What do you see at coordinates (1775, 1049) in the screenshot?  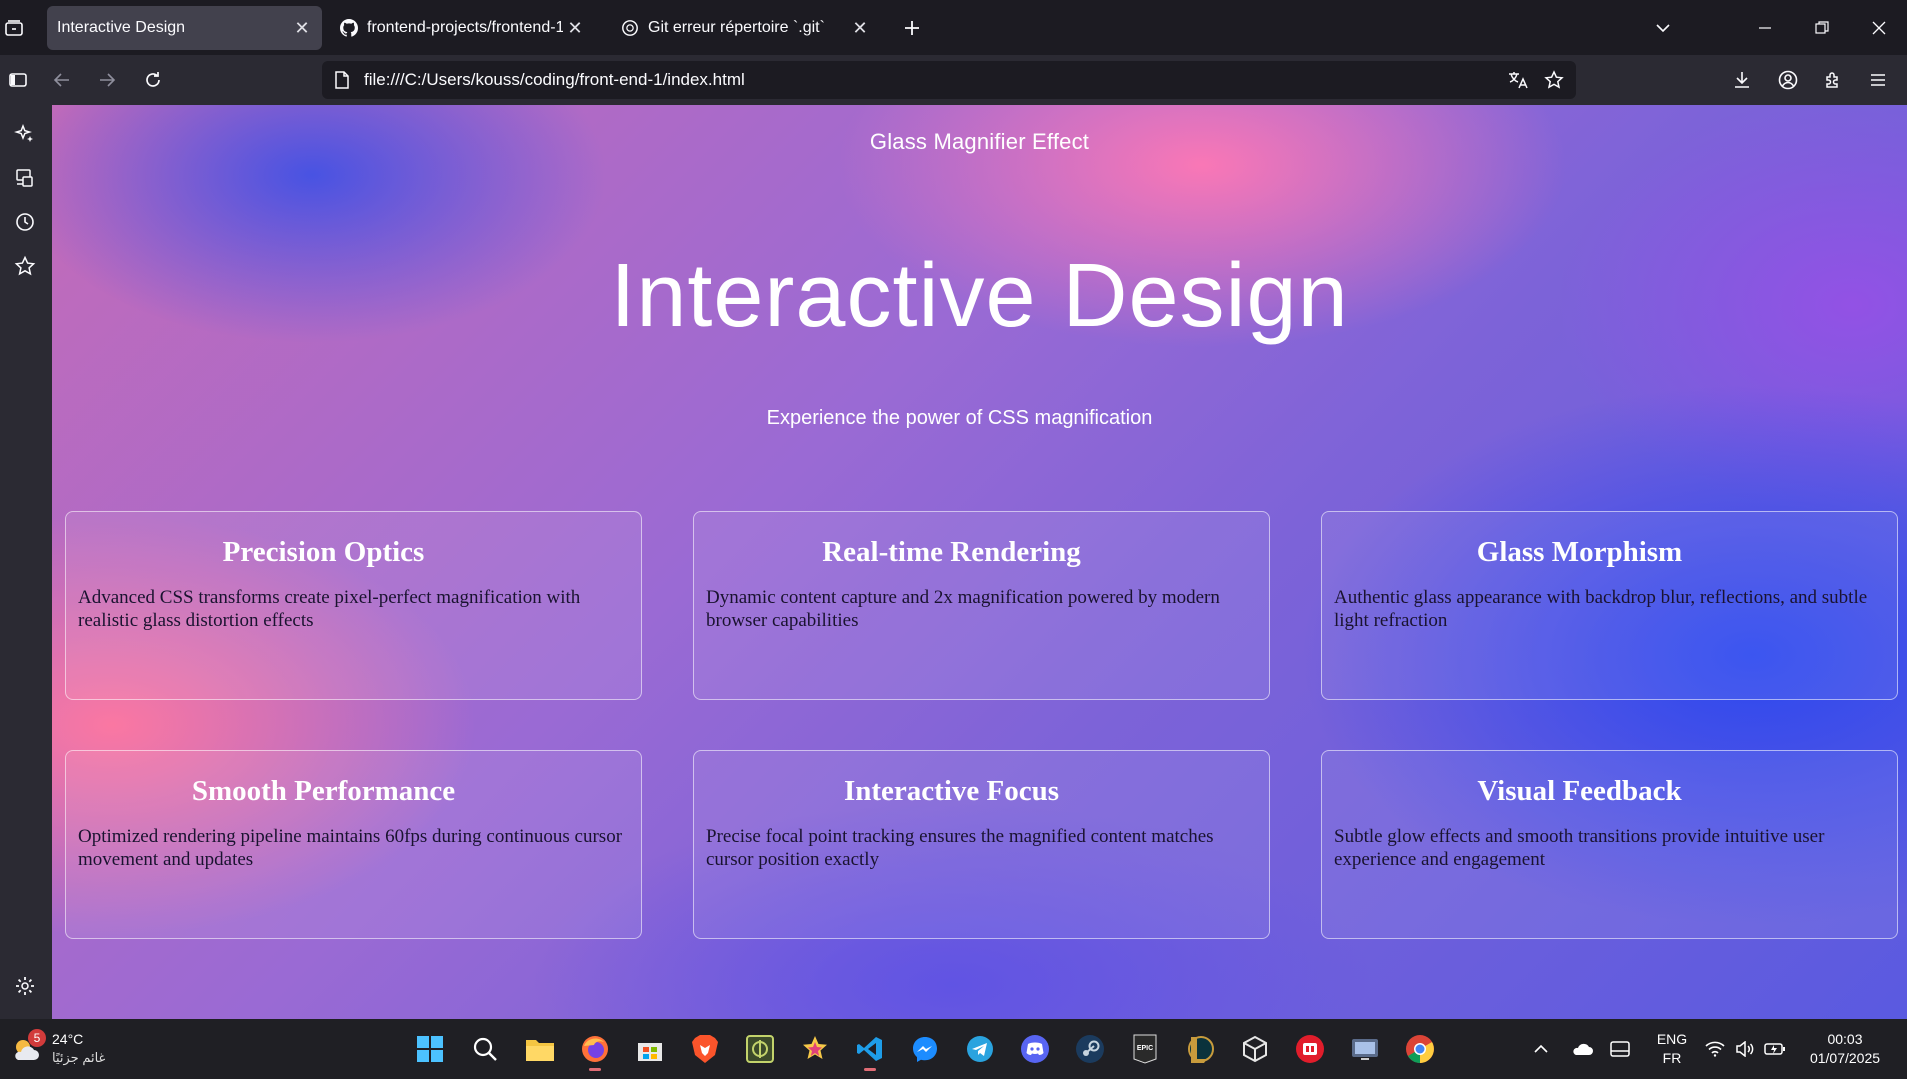 I see `battery-charging-icon` at bounding box center [1775, 1049].